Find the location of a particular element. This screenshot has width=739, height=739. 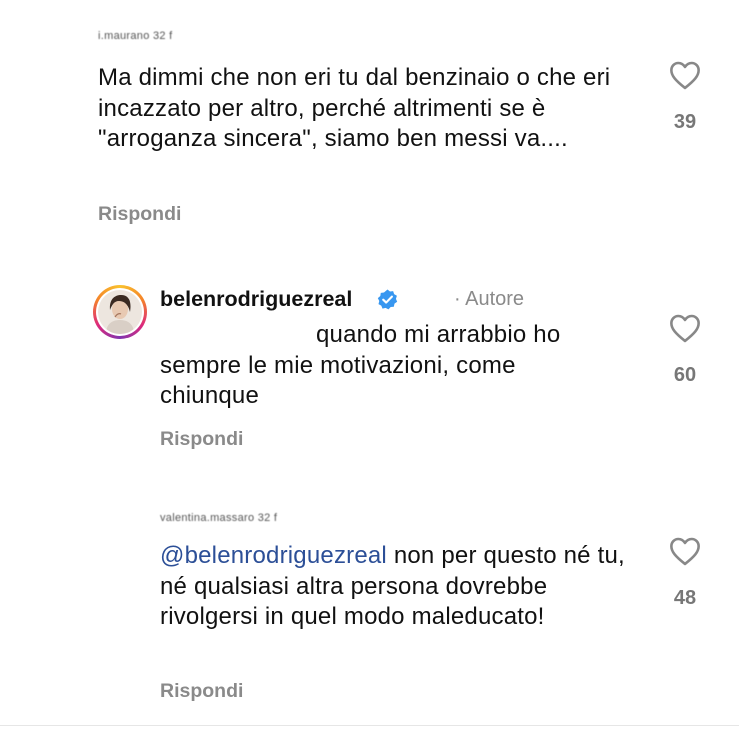

comment-1-reply-button: Rispondi is located at coordinates (139, 214).